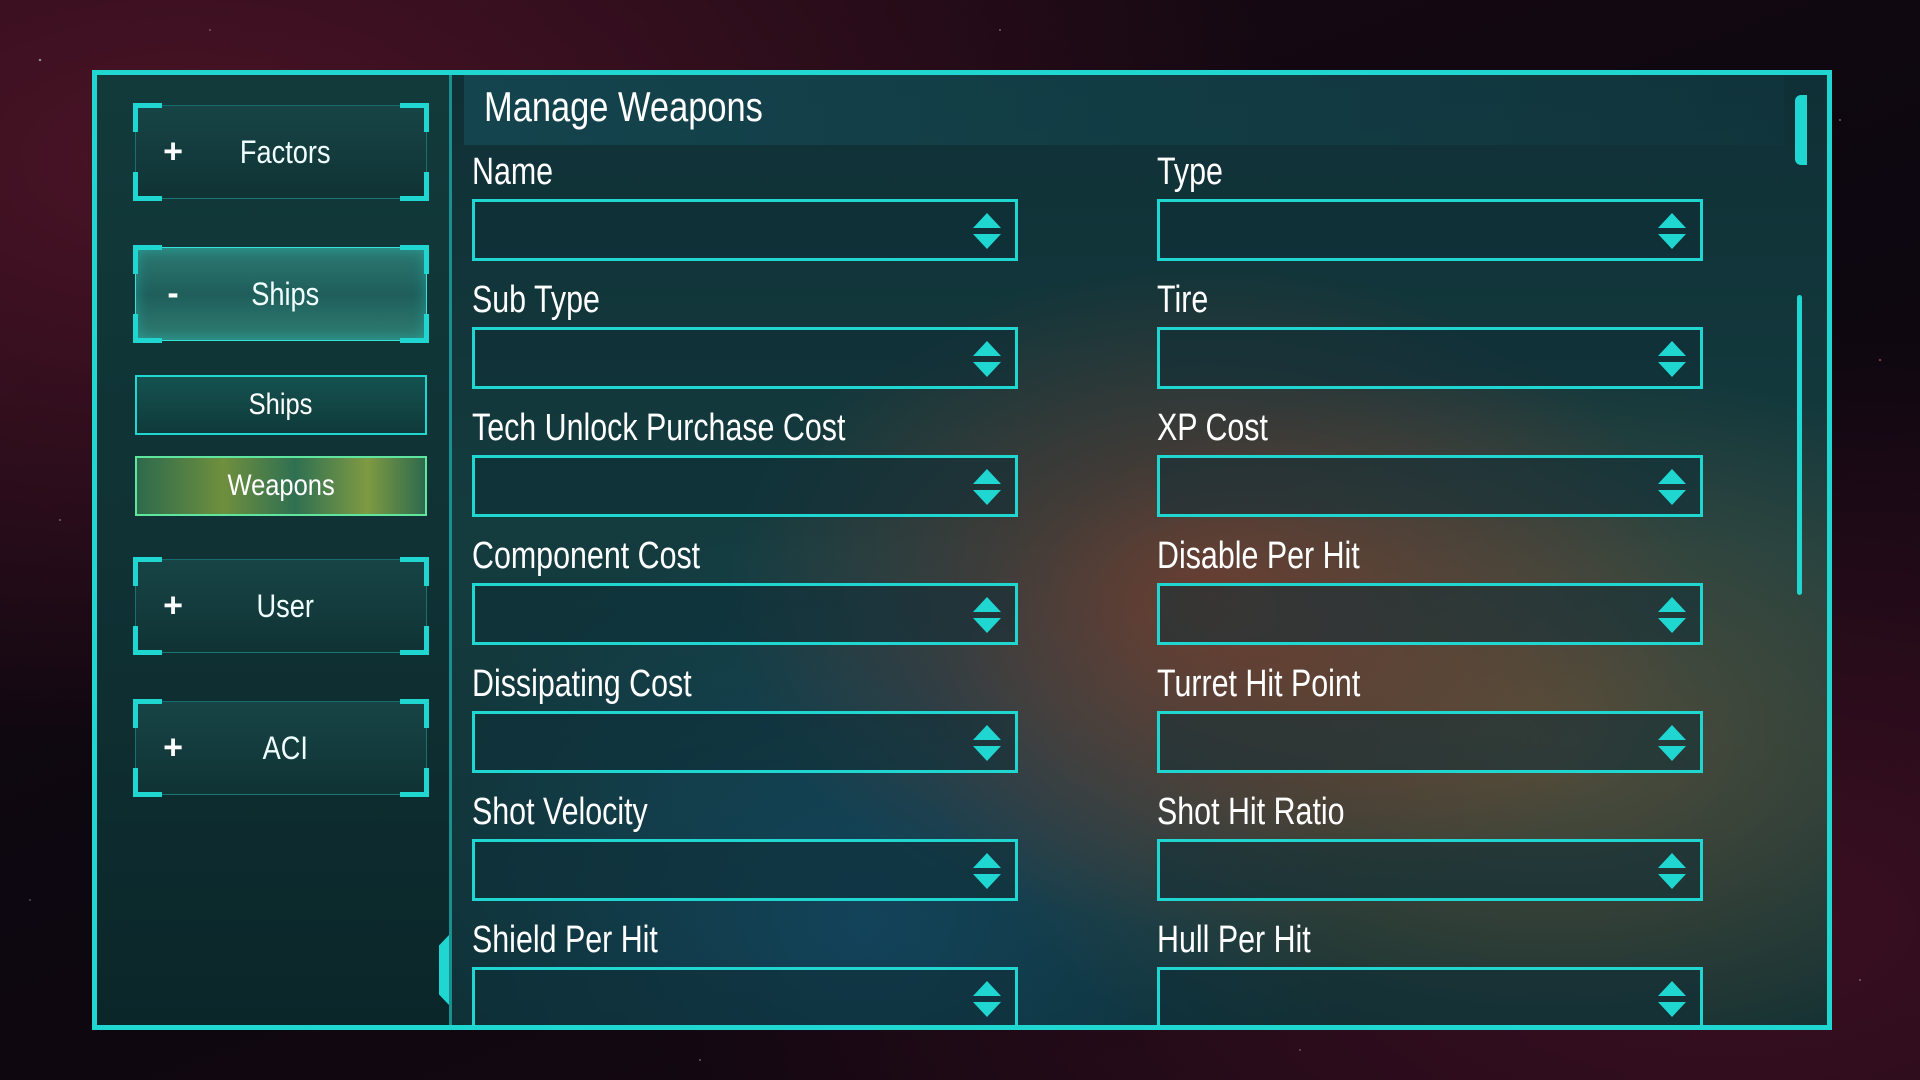 Image resolution: width=1920 pixels, height=1080 pixels. Describe the element at coordinates (1801, 130) in the screenshot. I see `panel-tab-handle` at that location.